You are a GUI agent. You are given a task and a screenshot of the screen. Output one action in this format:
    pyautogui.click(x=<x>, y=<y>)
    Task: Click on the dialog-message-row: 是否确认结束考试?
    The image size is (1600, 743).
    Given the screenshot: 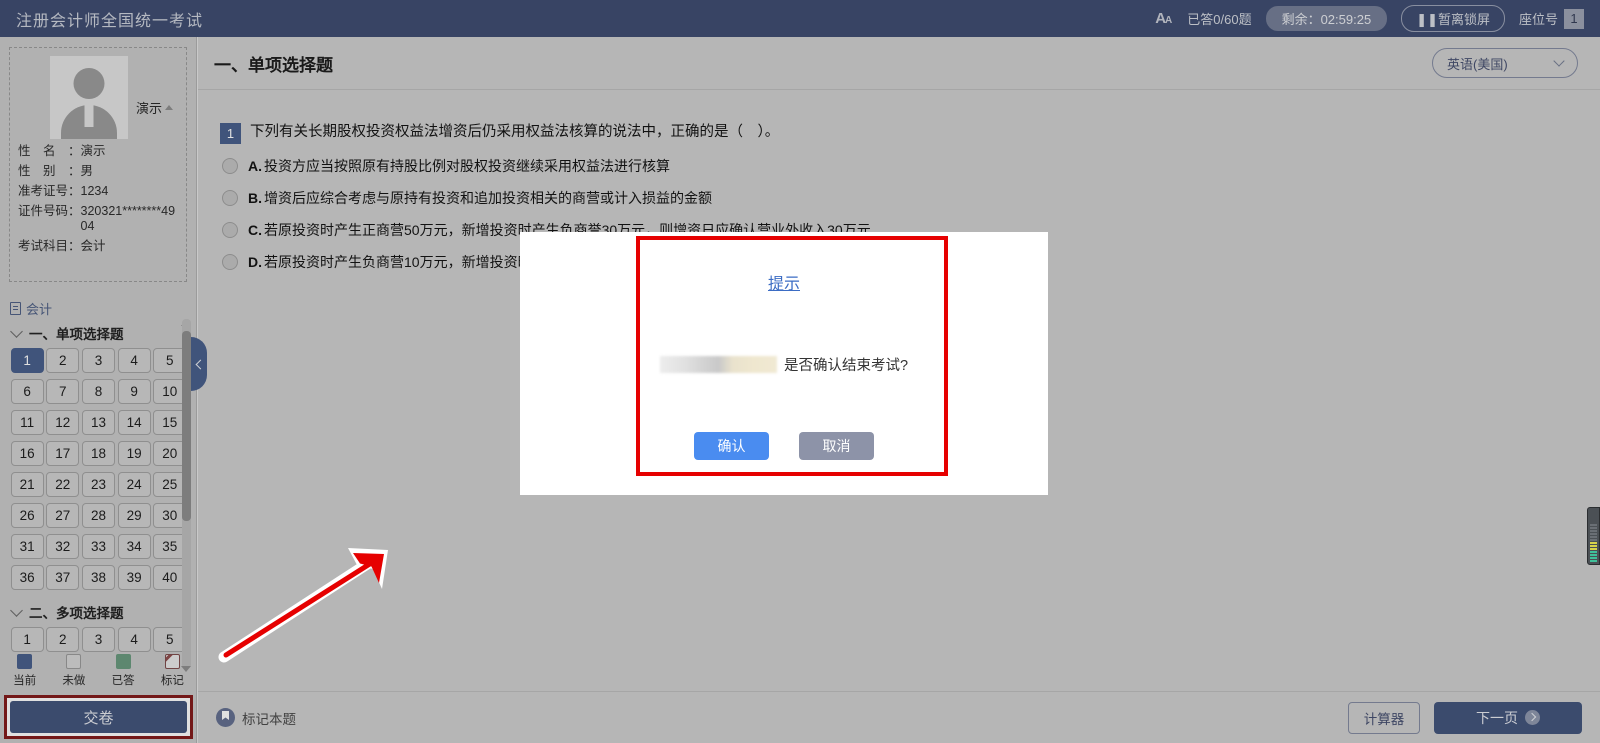 What is the action you would take?
    pyautogui.click(x=784, y=364)
    